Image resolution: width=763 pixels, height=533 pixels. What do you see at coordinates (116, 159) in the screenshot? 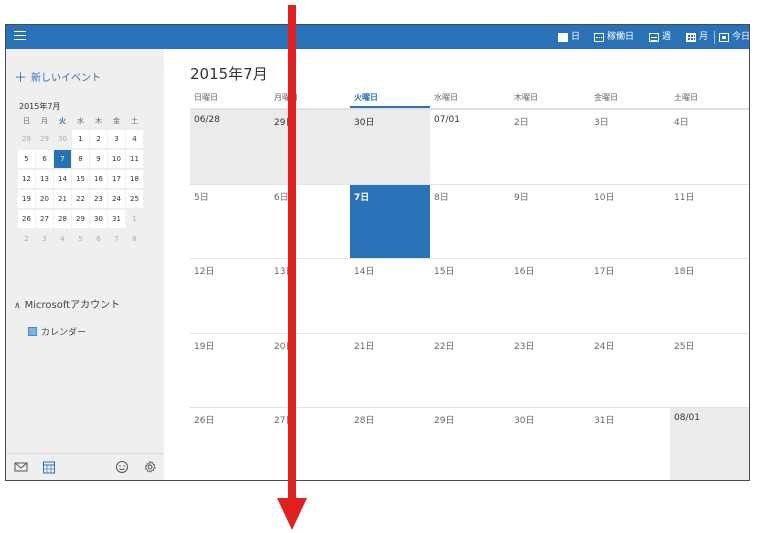
I see `mini-calendar-day: 10` at bounding box center [116, 159].